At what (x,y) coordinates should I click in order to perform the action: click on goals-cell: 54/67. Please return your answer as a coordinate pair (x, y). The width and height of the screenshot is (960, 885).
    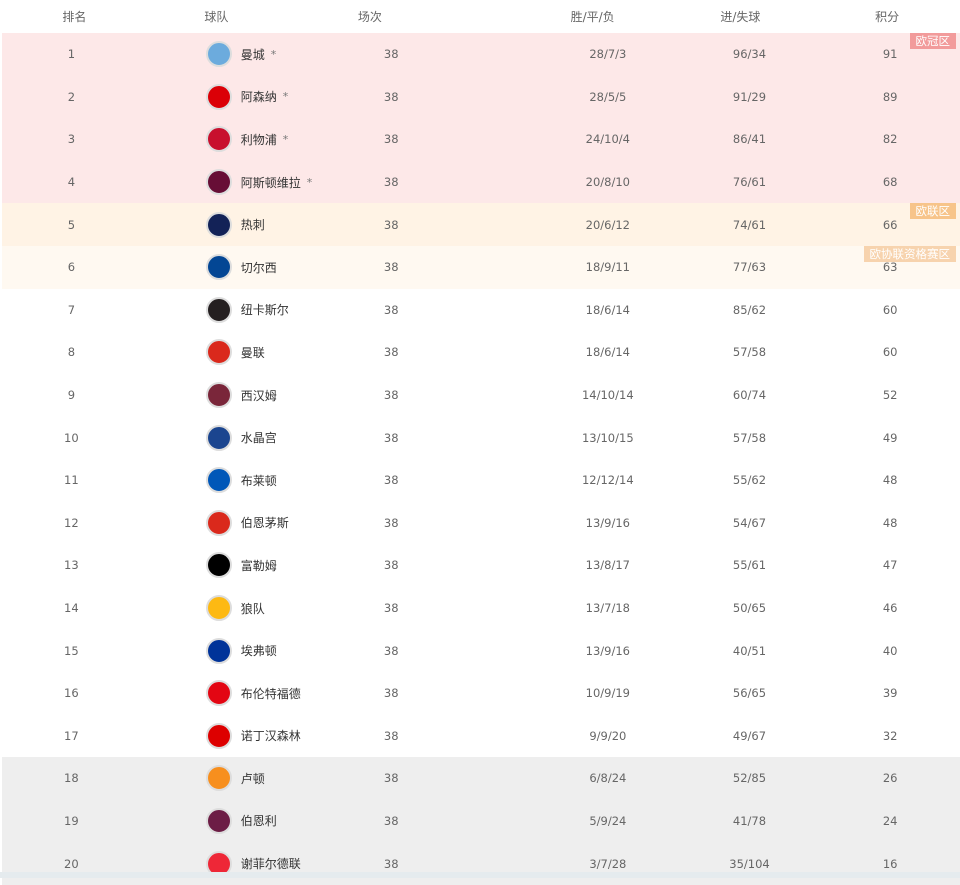
    Looking at the image, I should click on (750, 523).